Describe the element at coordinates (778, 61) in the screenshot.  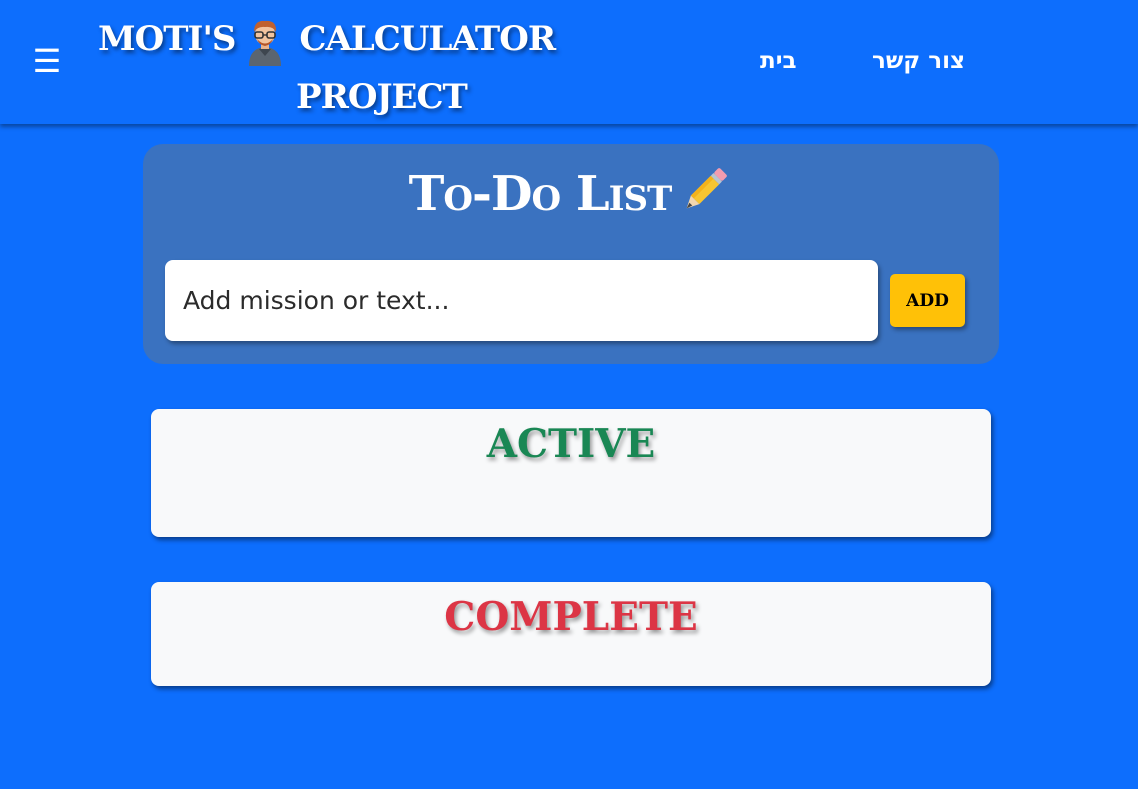
I see `nav-link-home: בית` at that location.